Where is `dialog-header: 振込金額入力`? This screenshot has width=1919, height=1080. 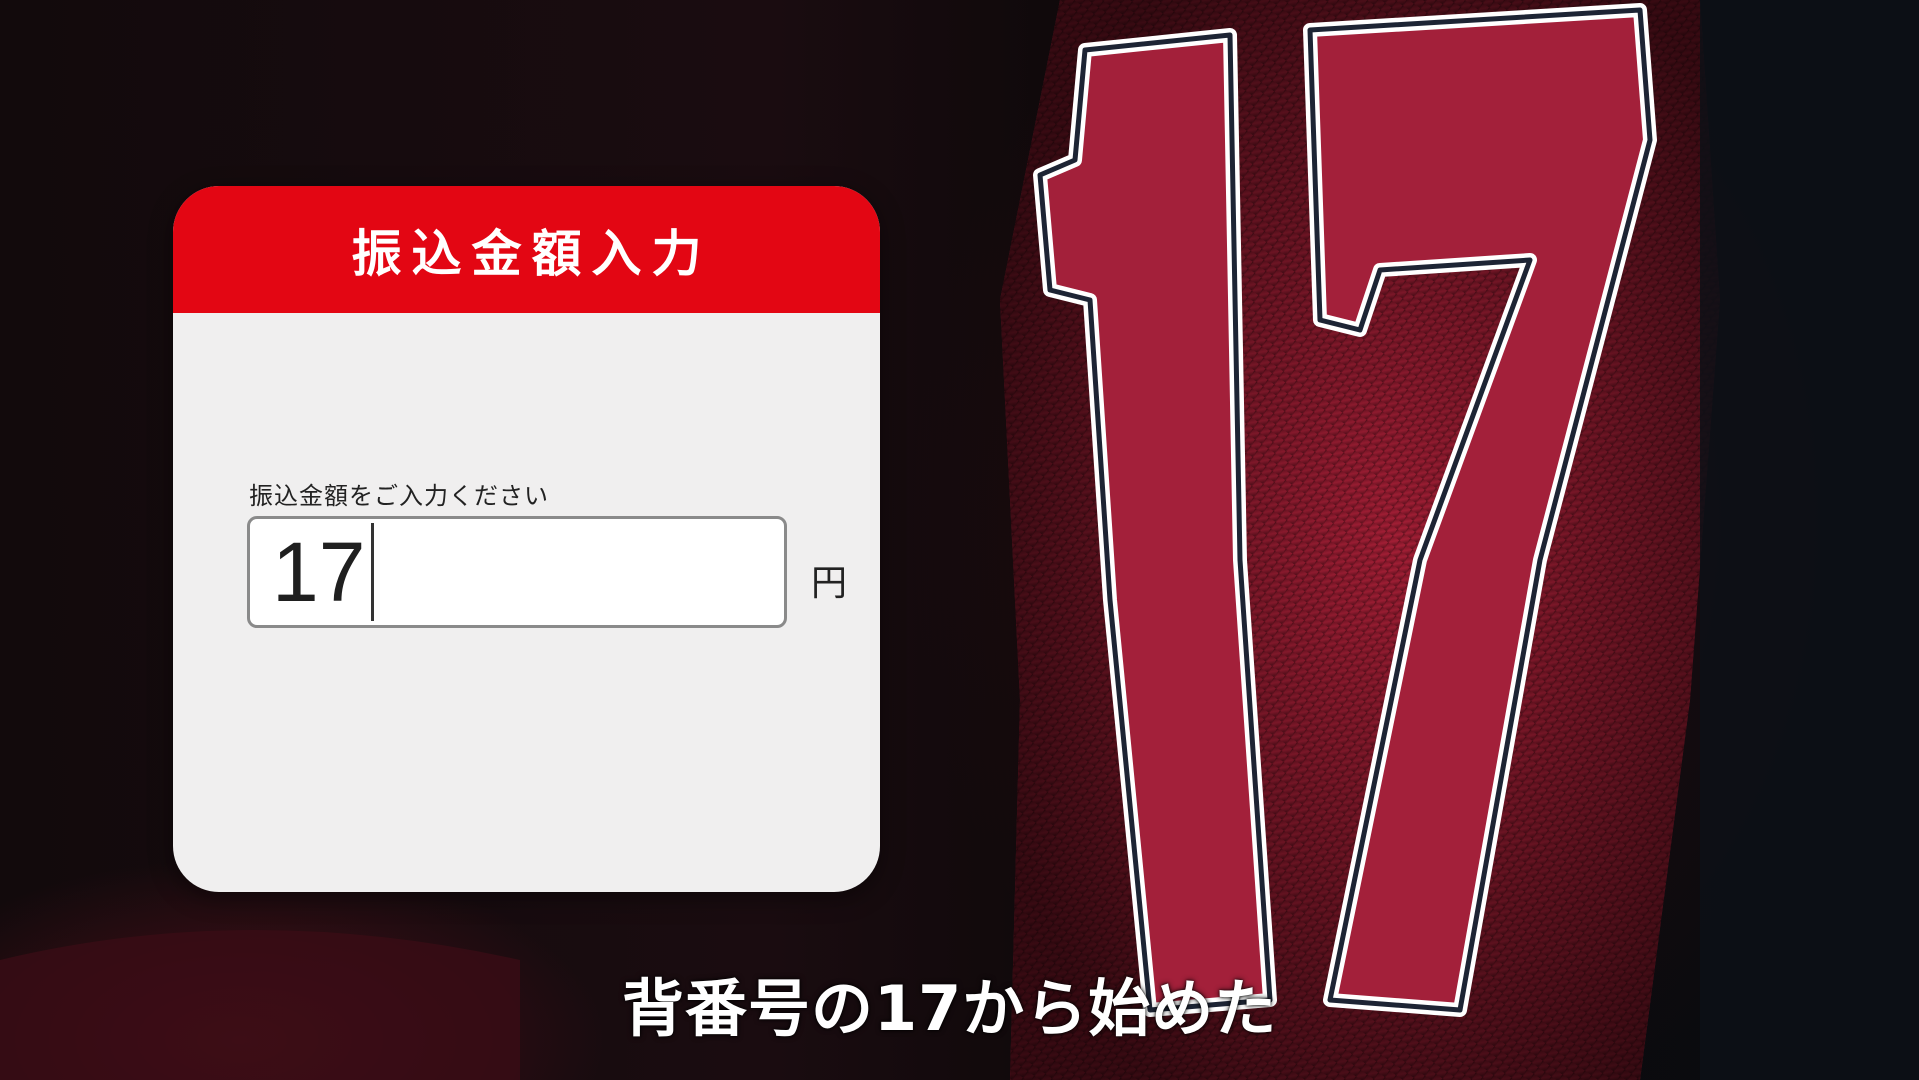 dialog-header: 振込金額入力 is located at coordinates (526, 249).